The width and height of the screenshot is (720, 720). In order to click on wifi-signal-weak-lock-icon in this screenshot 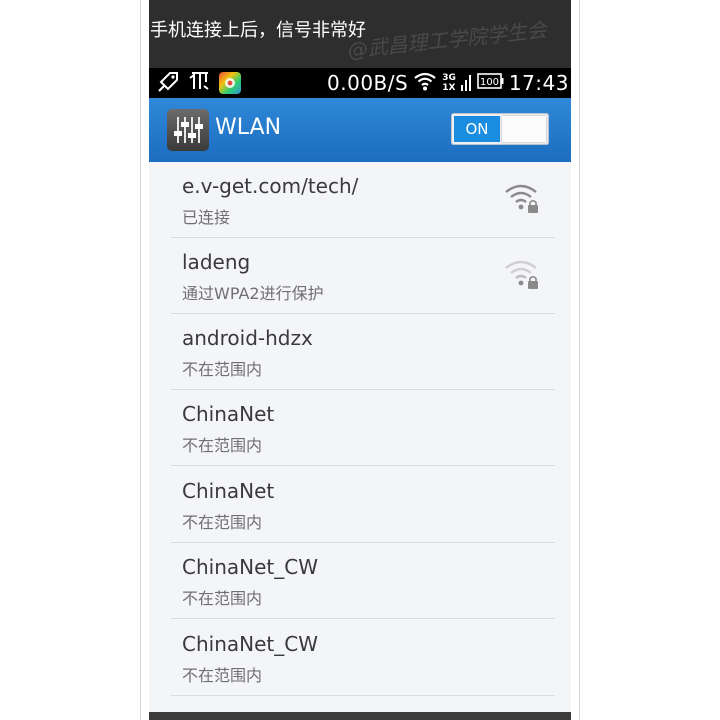, I will do `click(522, 275)`.